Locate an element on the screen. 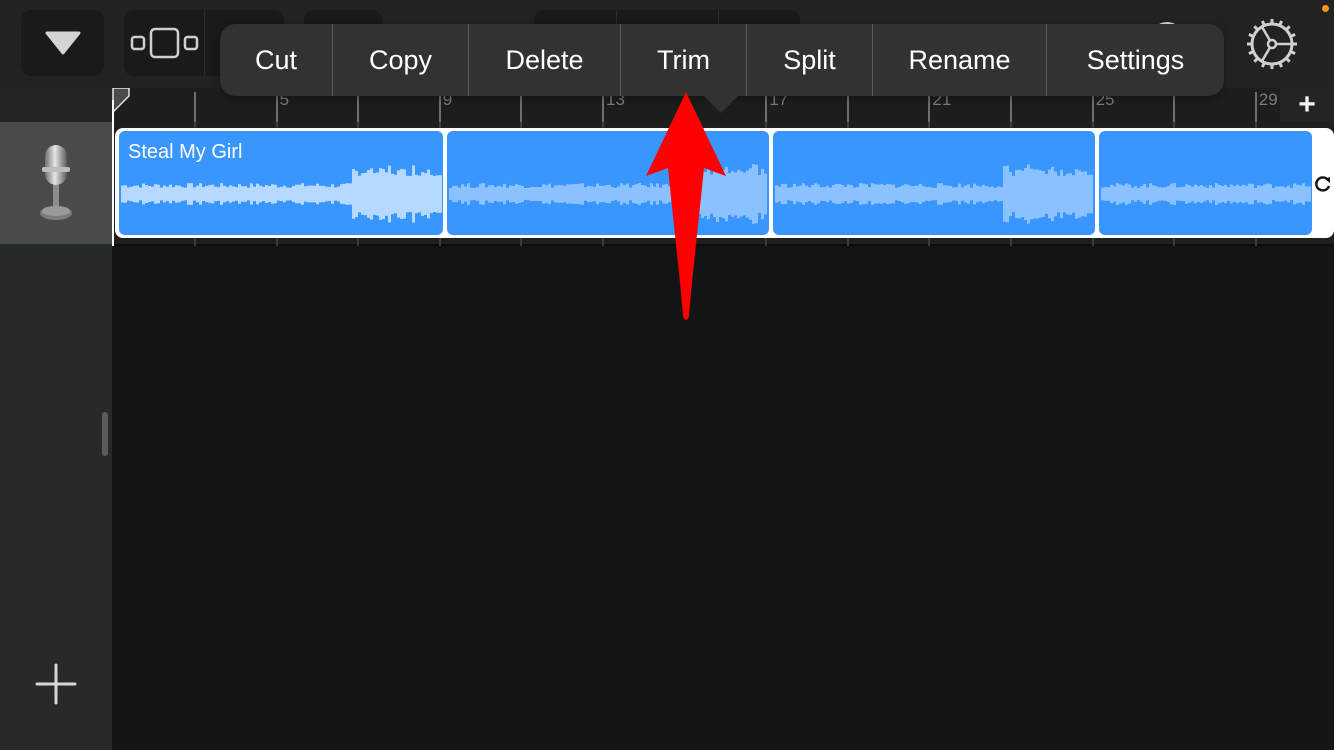  region-name: Steal My Girl is located at coordinates (185, 152).